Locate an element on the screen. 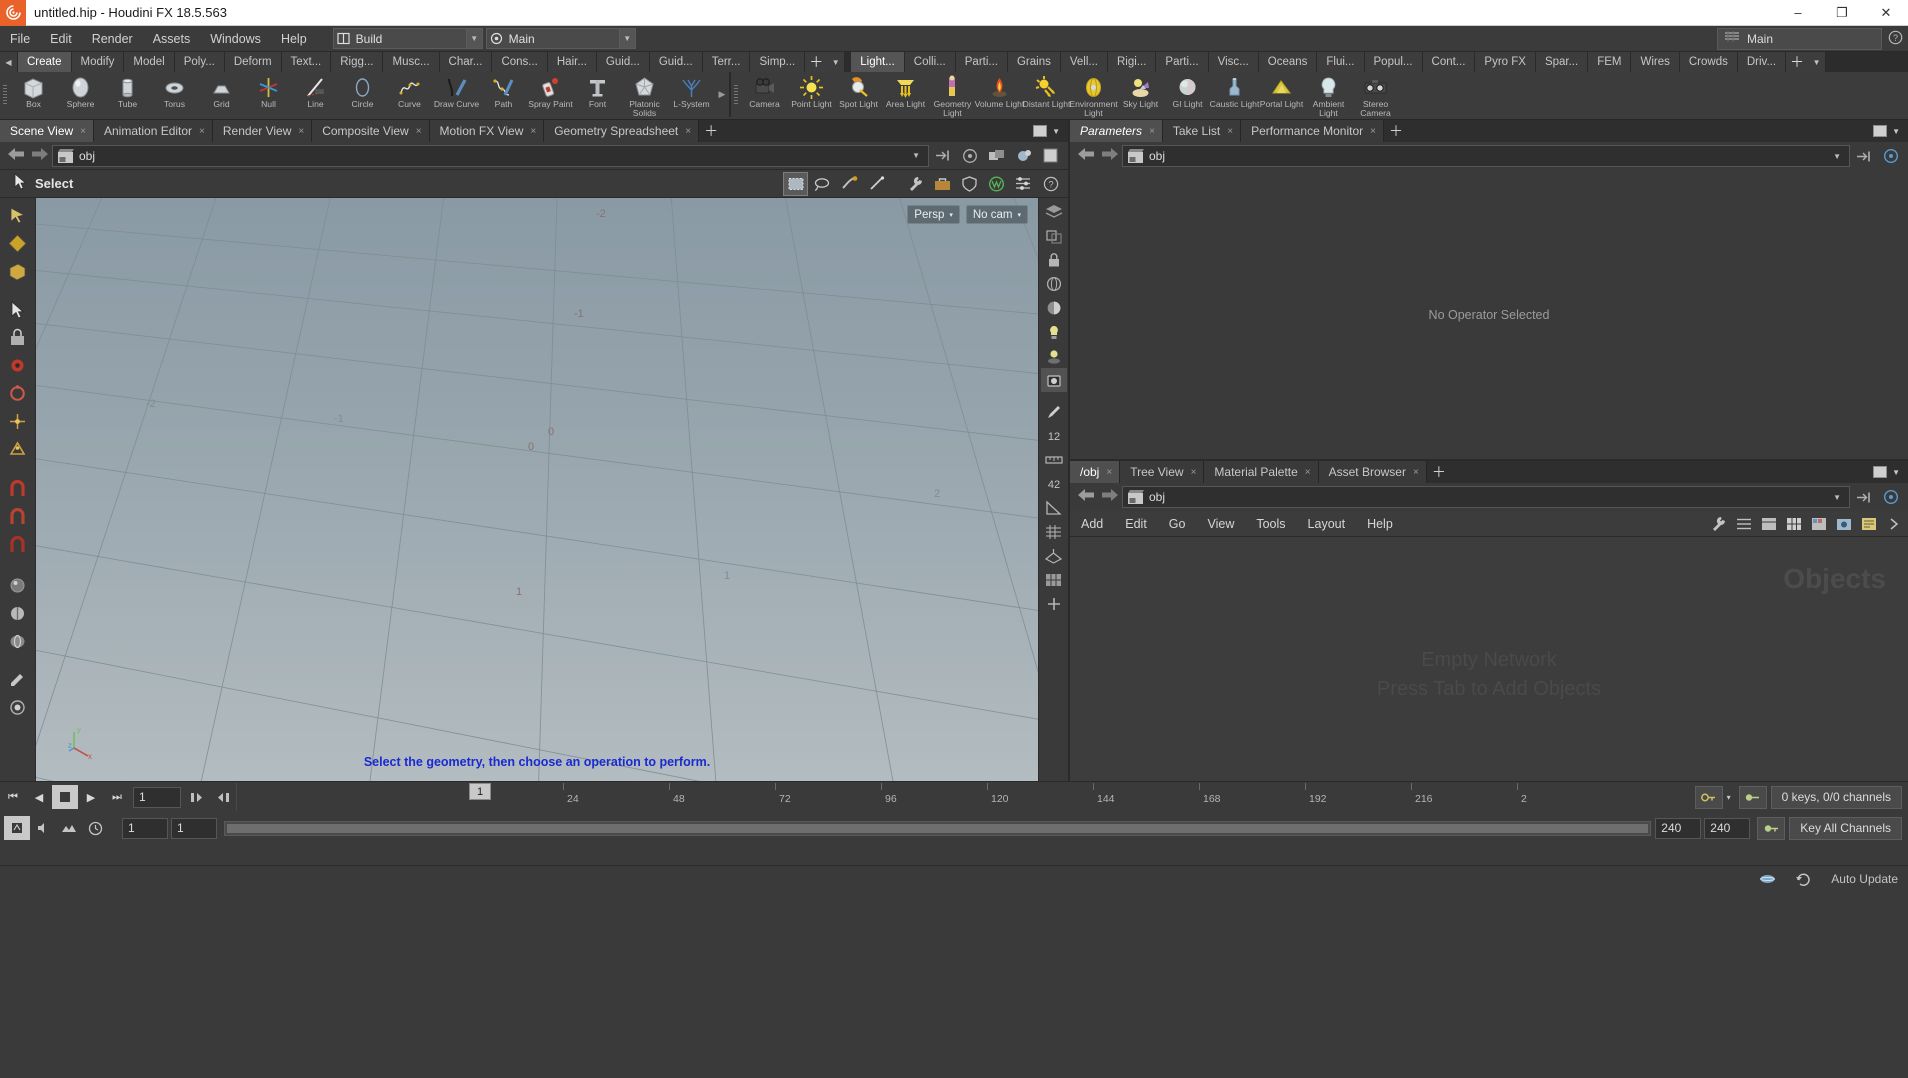  shelf-tab-right-12: Pyro FX is located at coordinates (1505, 62).